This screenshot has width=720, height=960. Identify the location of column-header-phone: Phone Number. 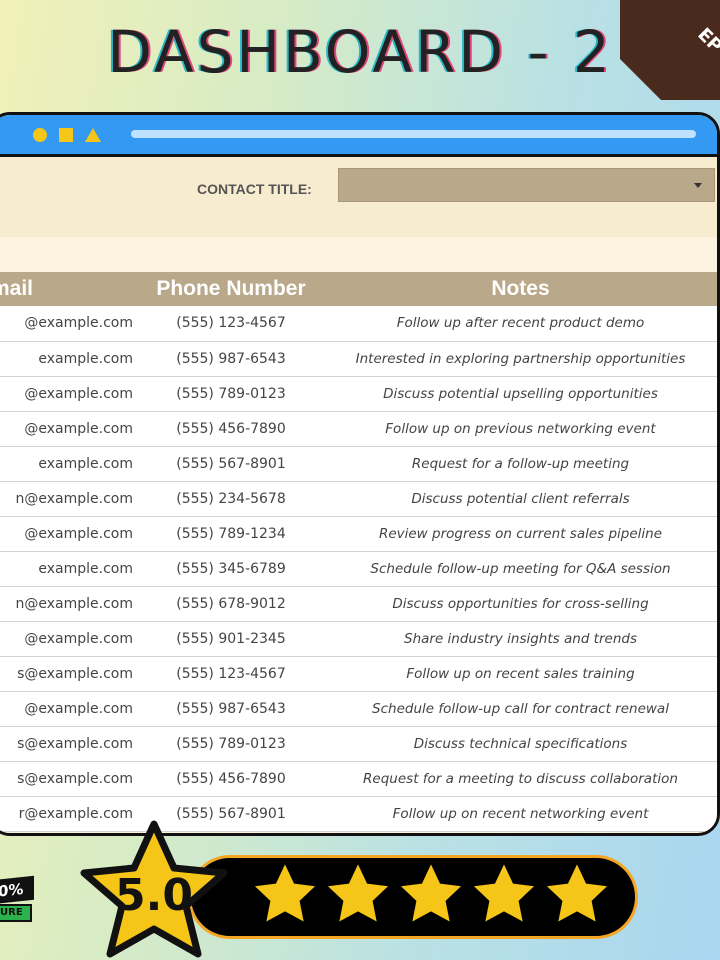
(231, 289).